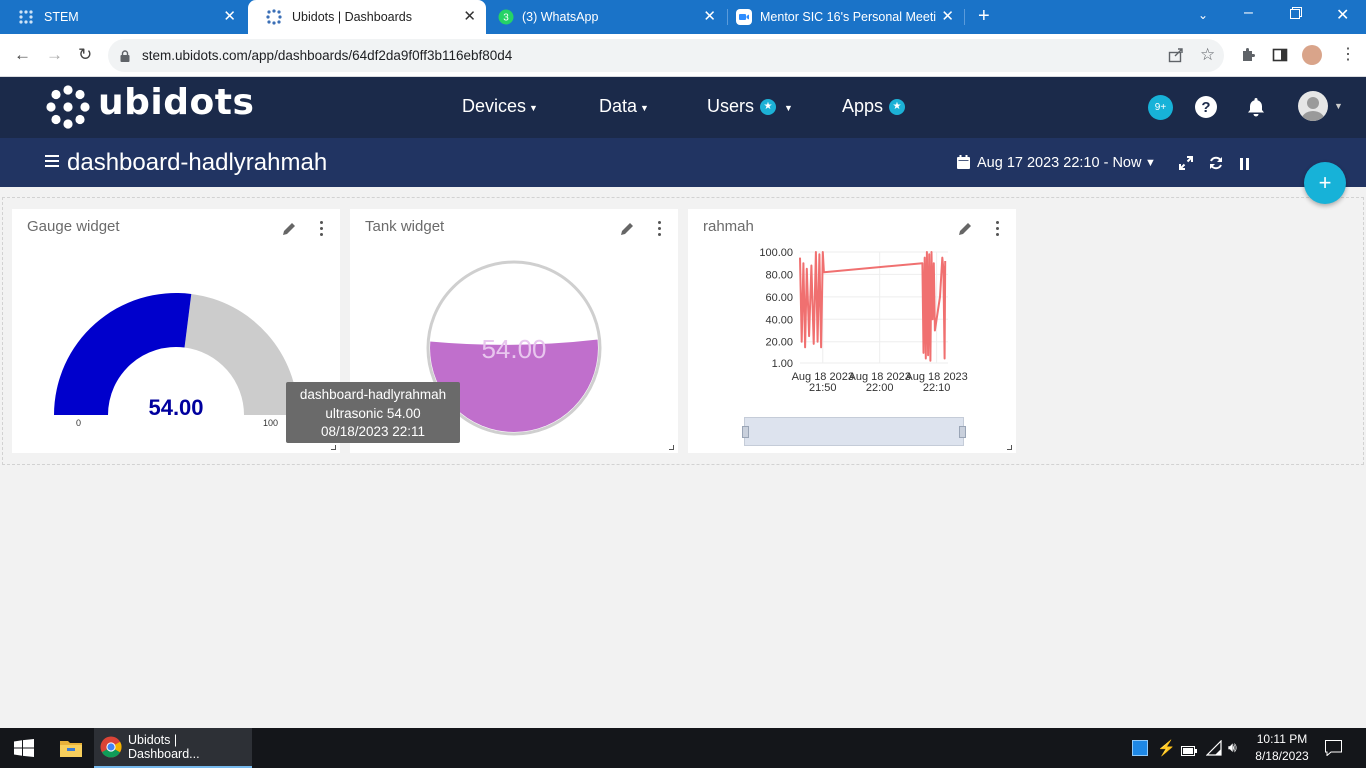  Describe the element at coordinates (1232, 747) in the screenshot. I see `volume-icon: 🔊︎` at that location.